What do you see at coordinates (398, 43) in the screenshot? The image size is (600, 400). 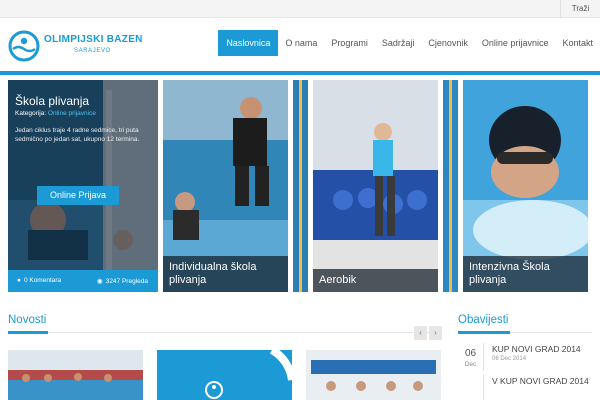 I see `nav-item-sadrzaji: Sadržaji` at bounding box center [398, 43].